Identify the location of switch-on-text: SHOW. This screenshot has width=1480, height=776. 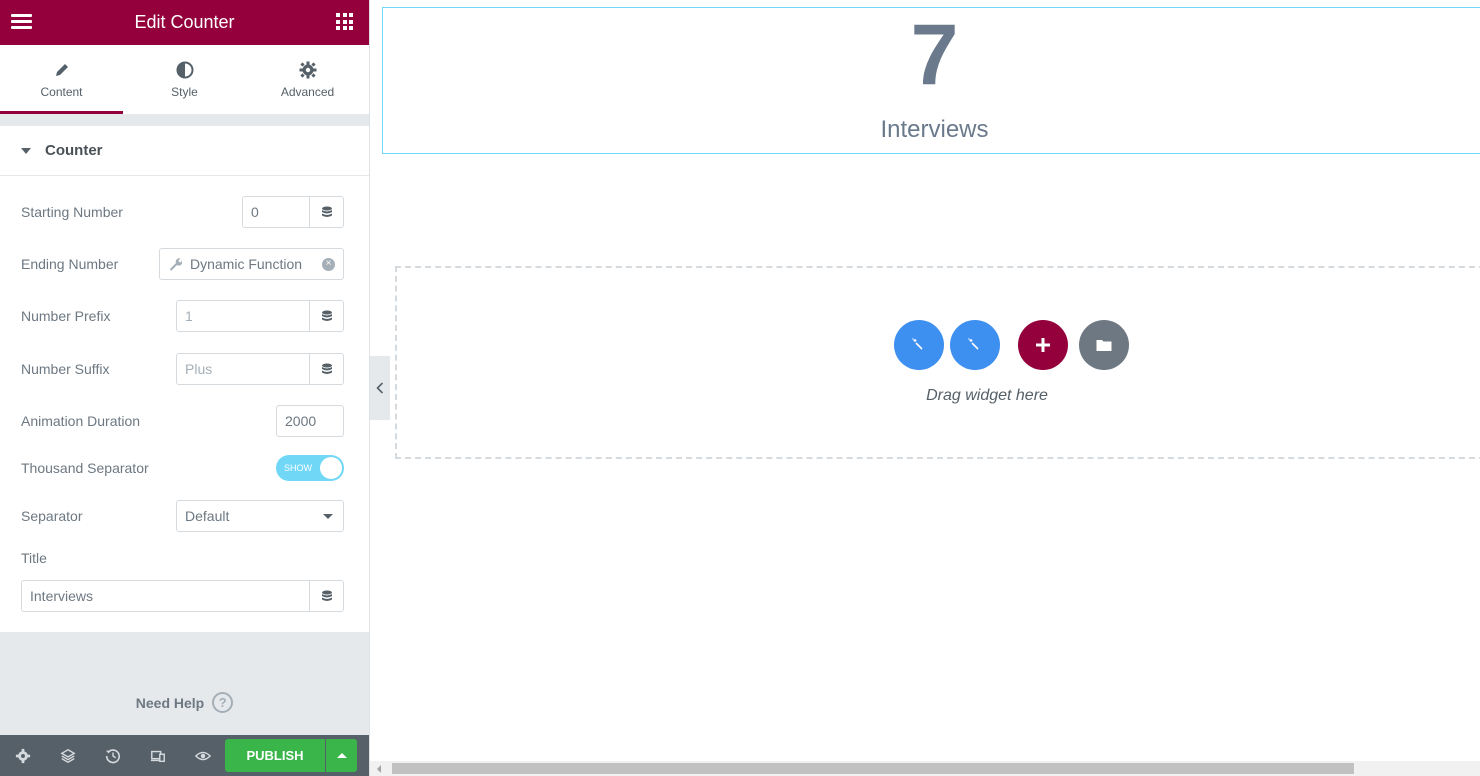
(298, 468).